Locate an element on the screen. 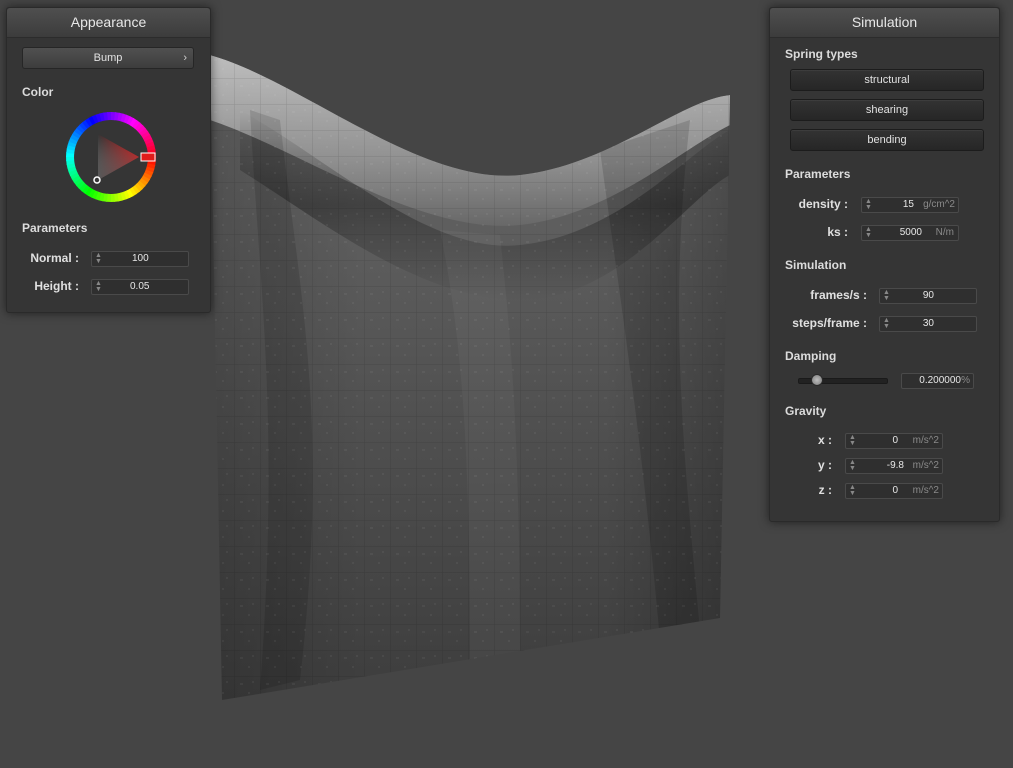  color-wheel is located at coordinates (111, 157).